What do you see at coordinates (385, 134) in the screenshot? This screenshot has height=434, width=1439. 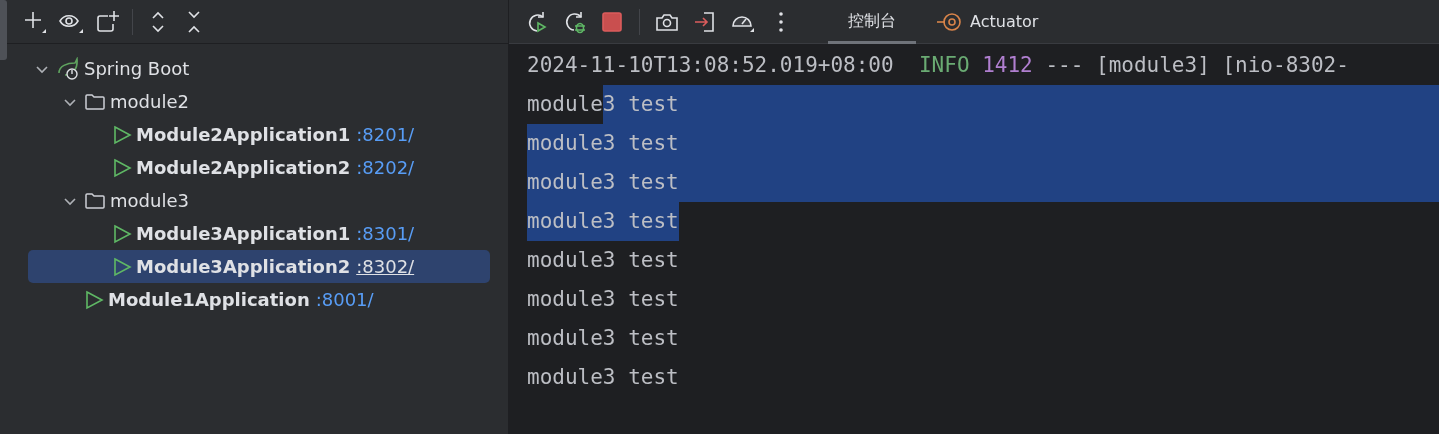 I see `port-link: :8201/` at bounding box center [385, 134].